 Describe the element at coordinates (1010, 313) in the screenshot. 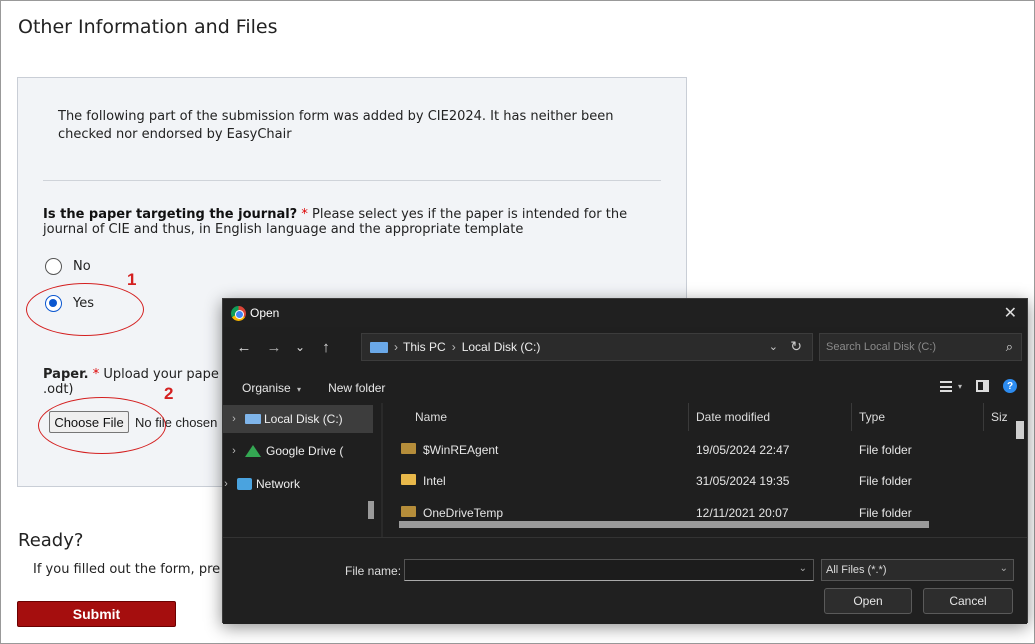

I see `close-icon: ✕` at that location.